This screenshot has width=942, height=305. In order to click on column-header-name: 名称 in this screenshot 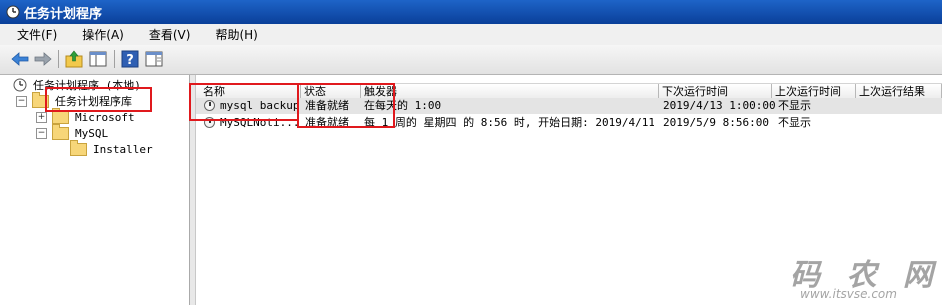, I will do `click(250, 91)`.